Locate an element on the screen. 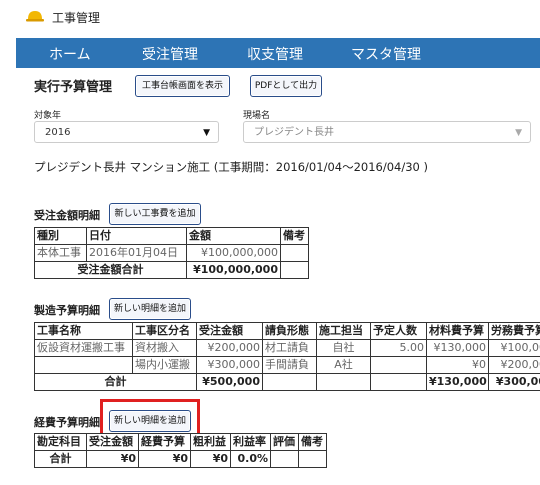 The height and width of the screenshot is (485, 540). table-row: 本体工事 2016年01月04日 ¥100,000,000 is located at coordinates (171, 253).